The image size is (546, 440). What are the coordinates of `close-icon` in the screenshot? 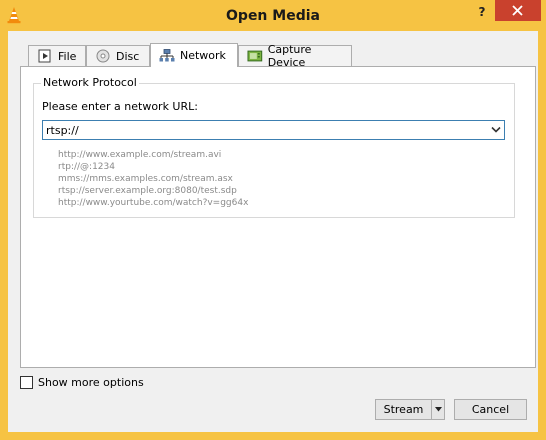 It's located at (517, 10).